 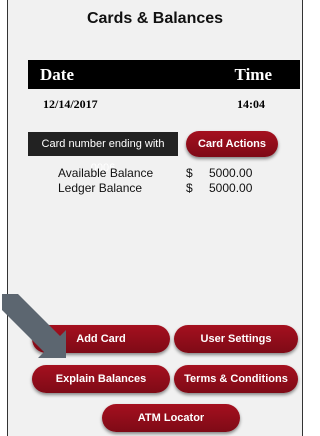 I want to click on time-value: 14:04, so click(x=251, y=104).